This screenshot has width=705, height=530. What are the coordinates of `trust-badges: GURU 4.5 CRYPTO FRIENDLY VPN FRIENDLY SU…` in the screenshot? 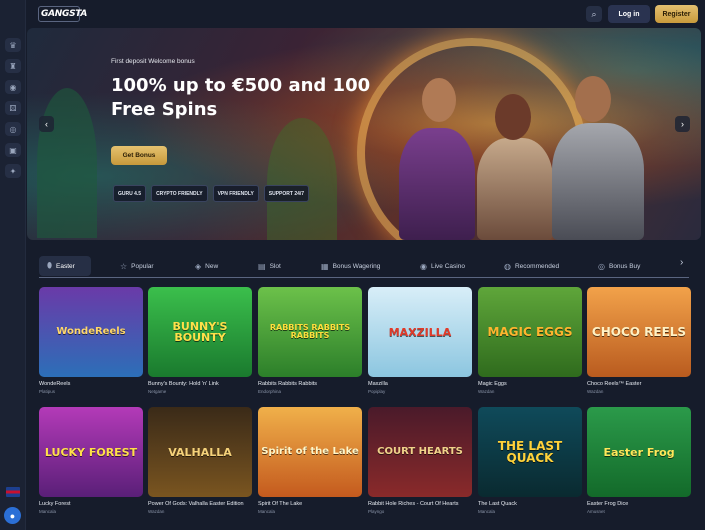 It's located at (211, 193).